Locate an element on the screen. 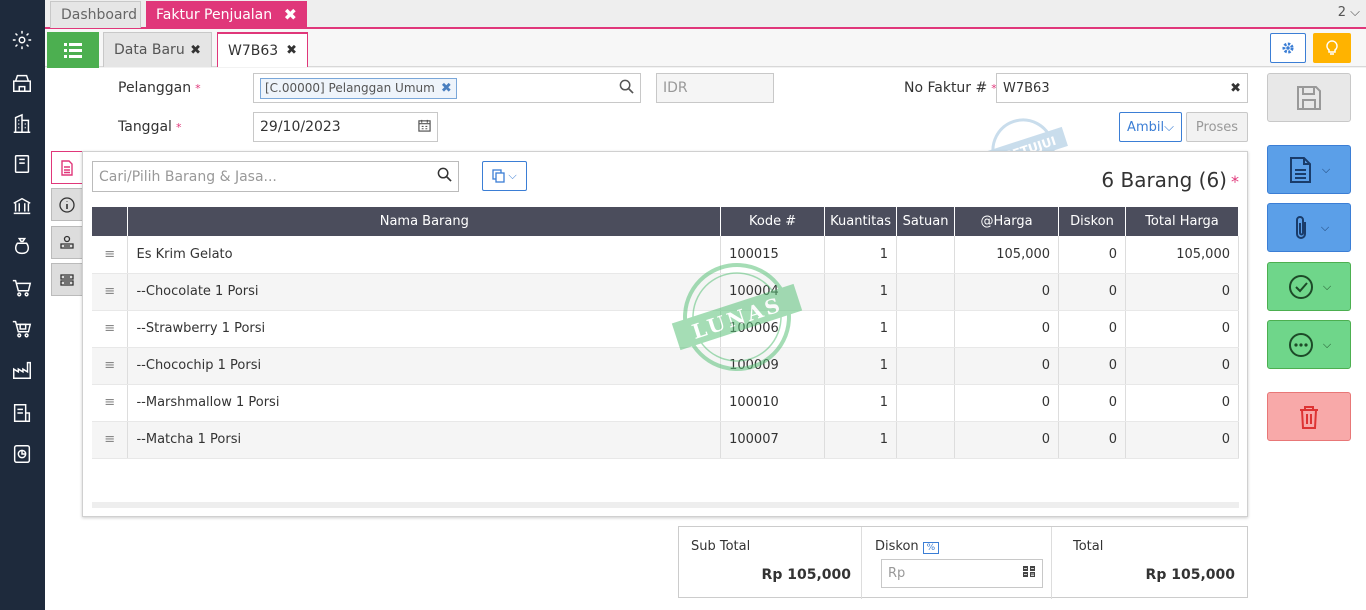  tab-document is located at coordinates (67, 167).